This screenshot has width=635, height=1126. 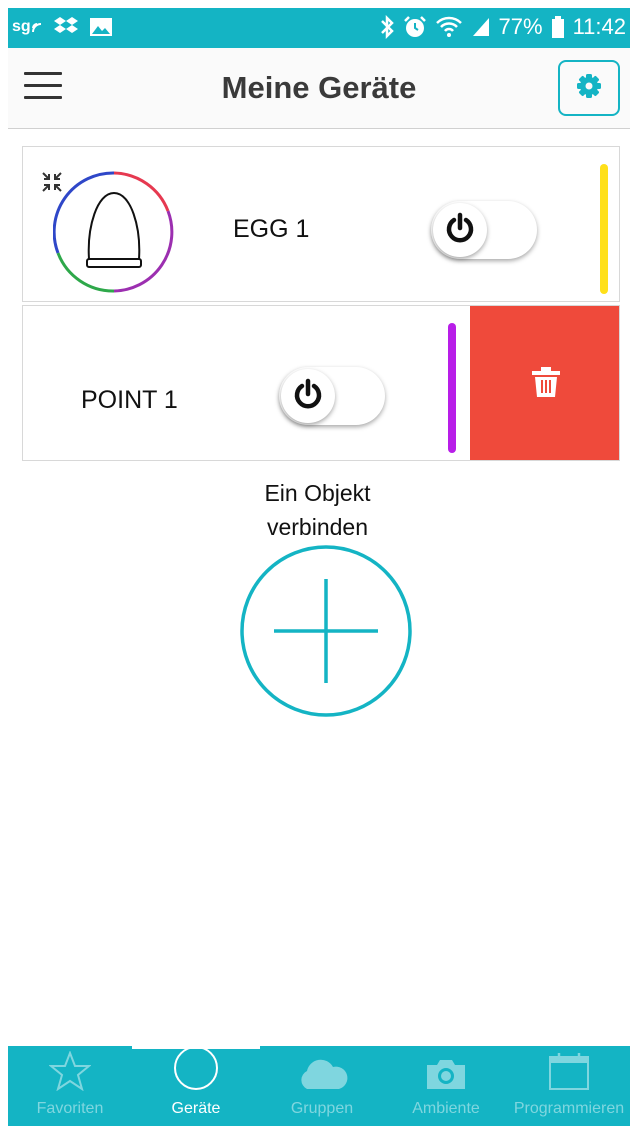 What do you see at coordinates (322, 1076) in the screenshot?
I see `cloud-icon` at bounding box center [322, 1076].